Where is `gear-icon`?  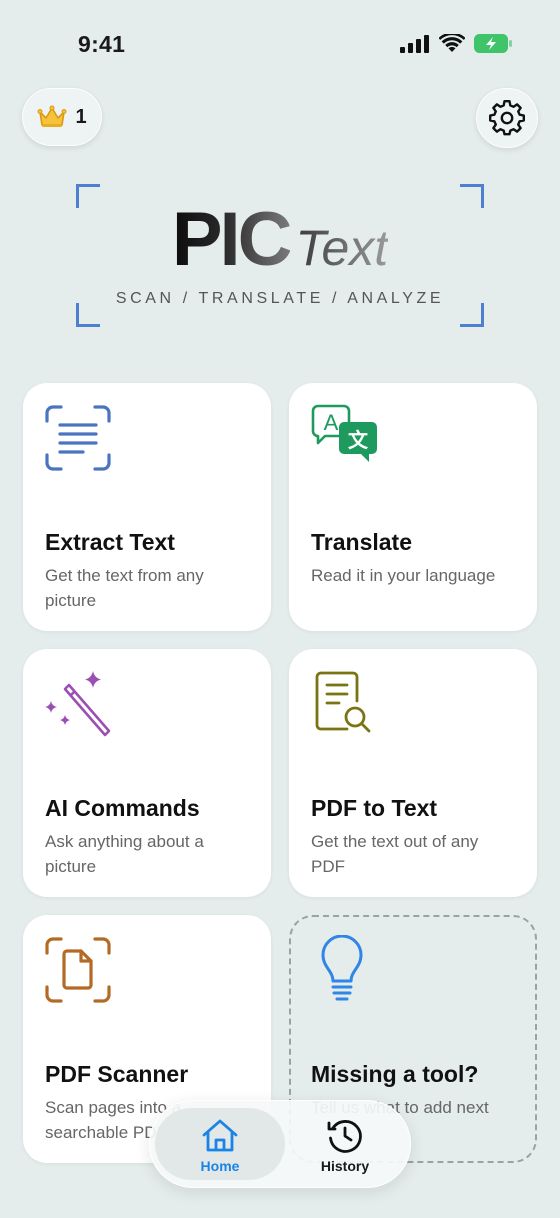 gear-icon is located at coordinates (507, 118).